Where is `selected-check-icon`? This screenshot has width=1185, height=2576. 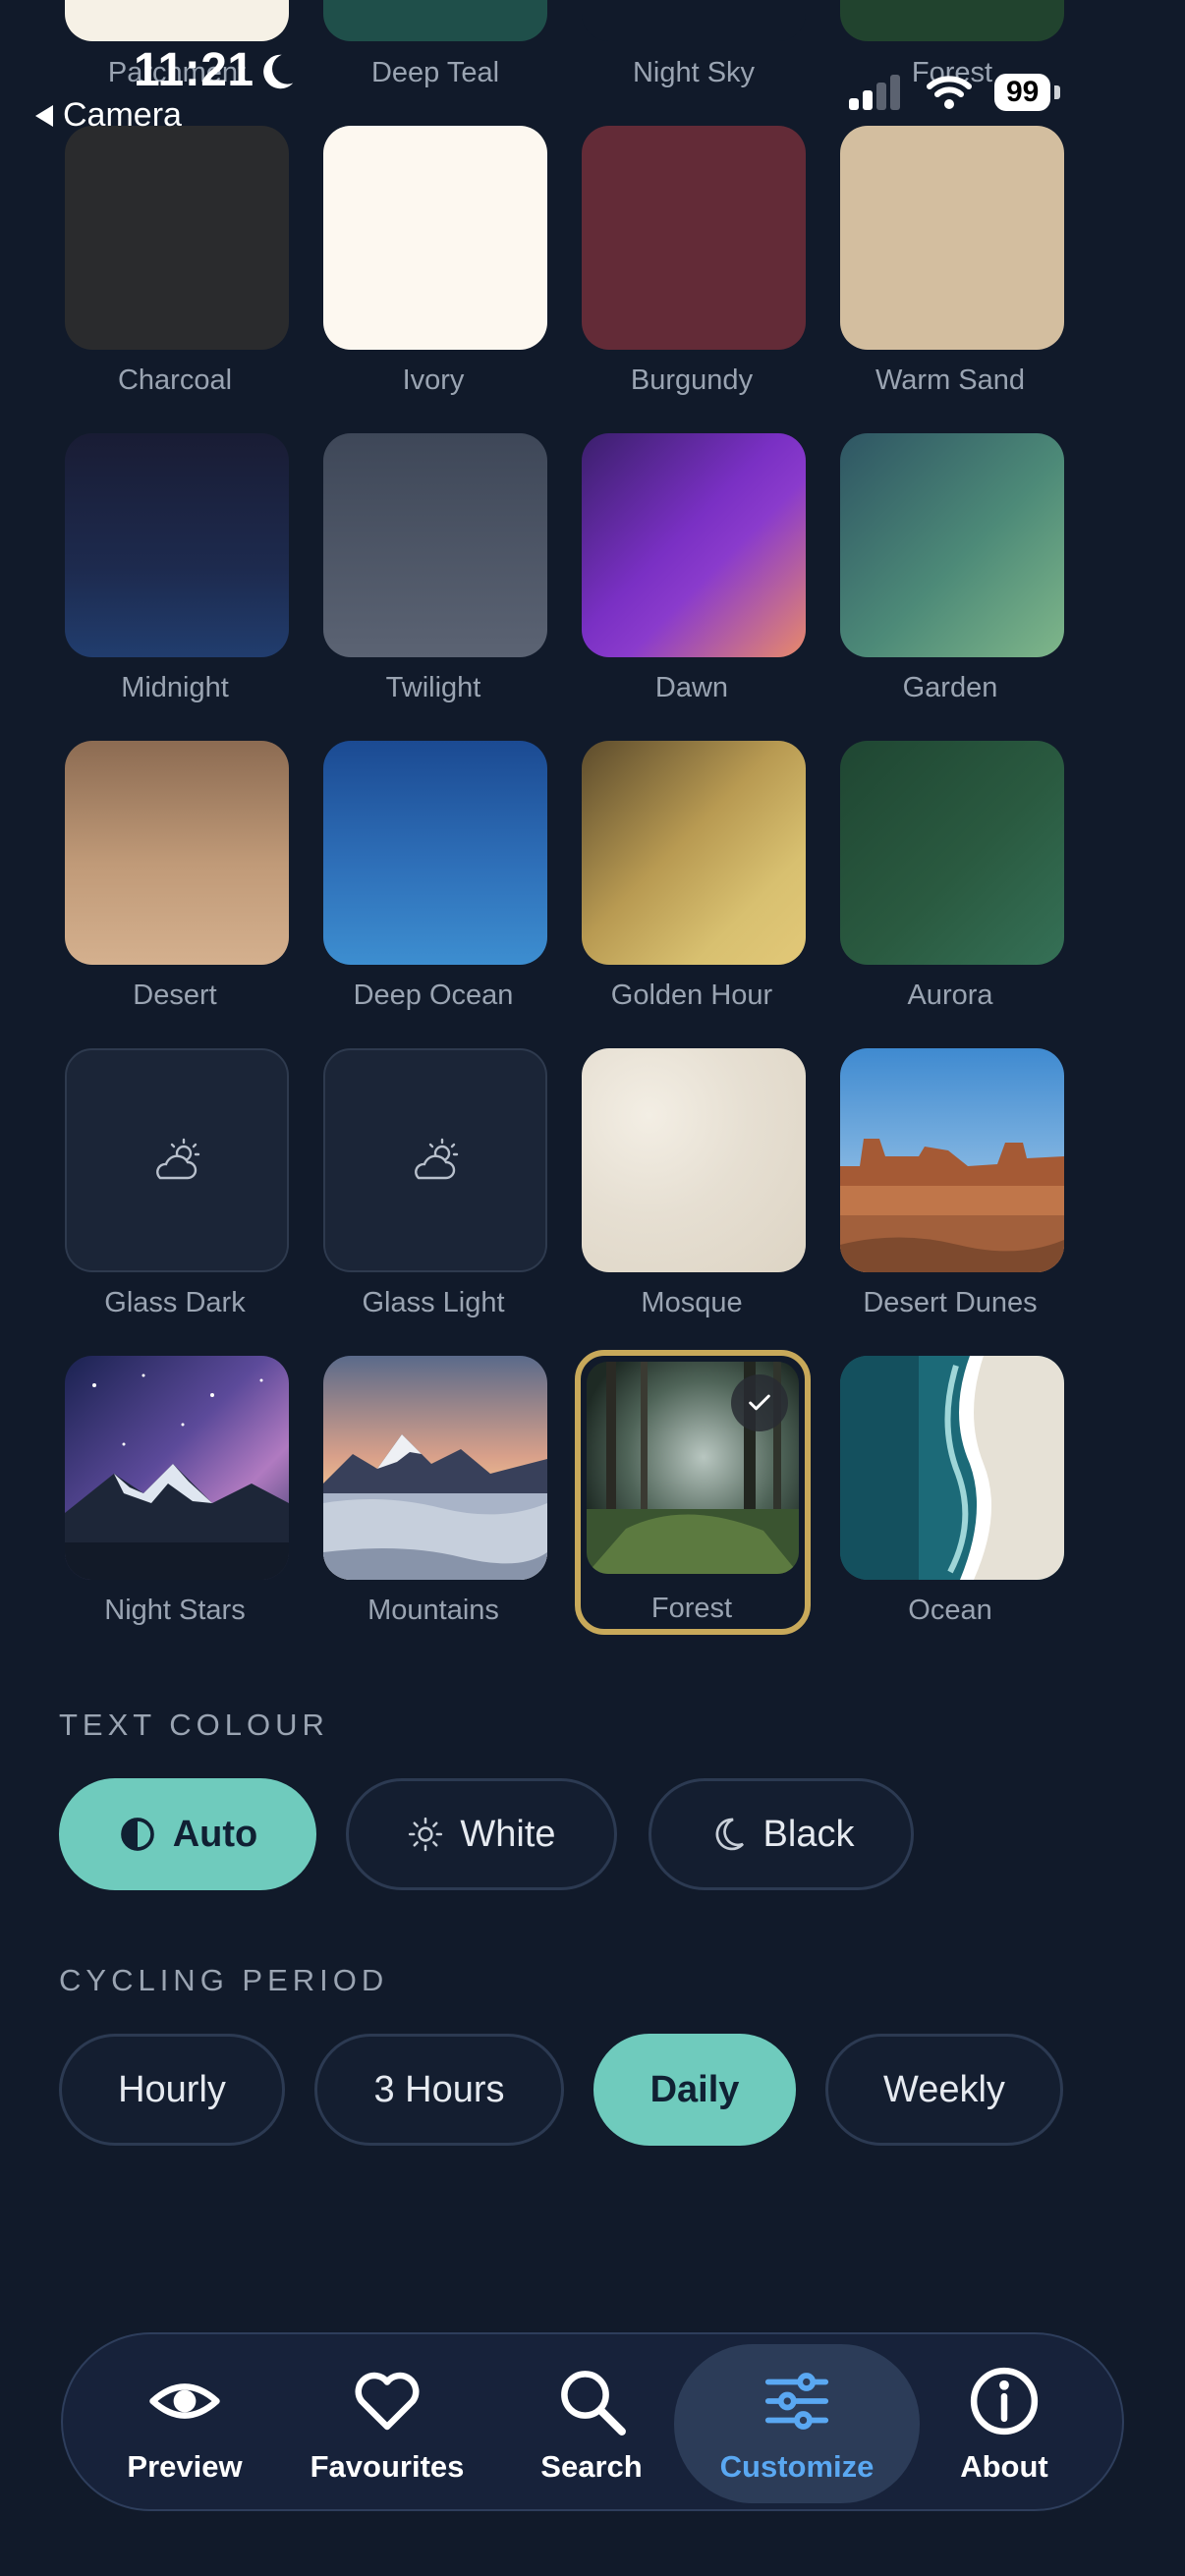
selected-check-icon is located at coordinates (759, 1402).